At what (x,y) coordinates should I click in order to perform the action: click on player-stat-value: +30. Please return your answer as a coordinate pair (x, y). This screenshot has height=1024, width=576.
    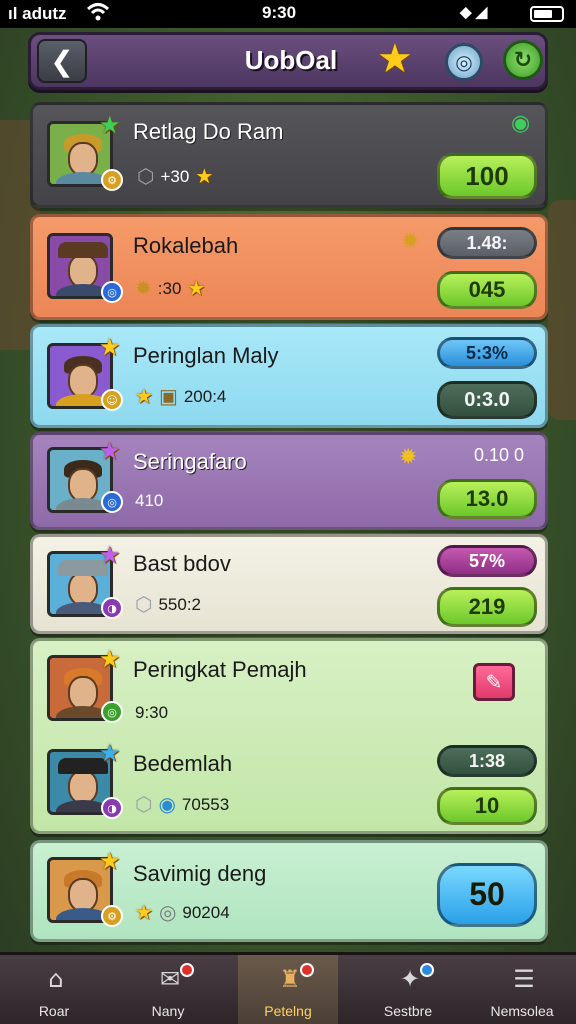
    Looking at the image, I should click on (175, 176).